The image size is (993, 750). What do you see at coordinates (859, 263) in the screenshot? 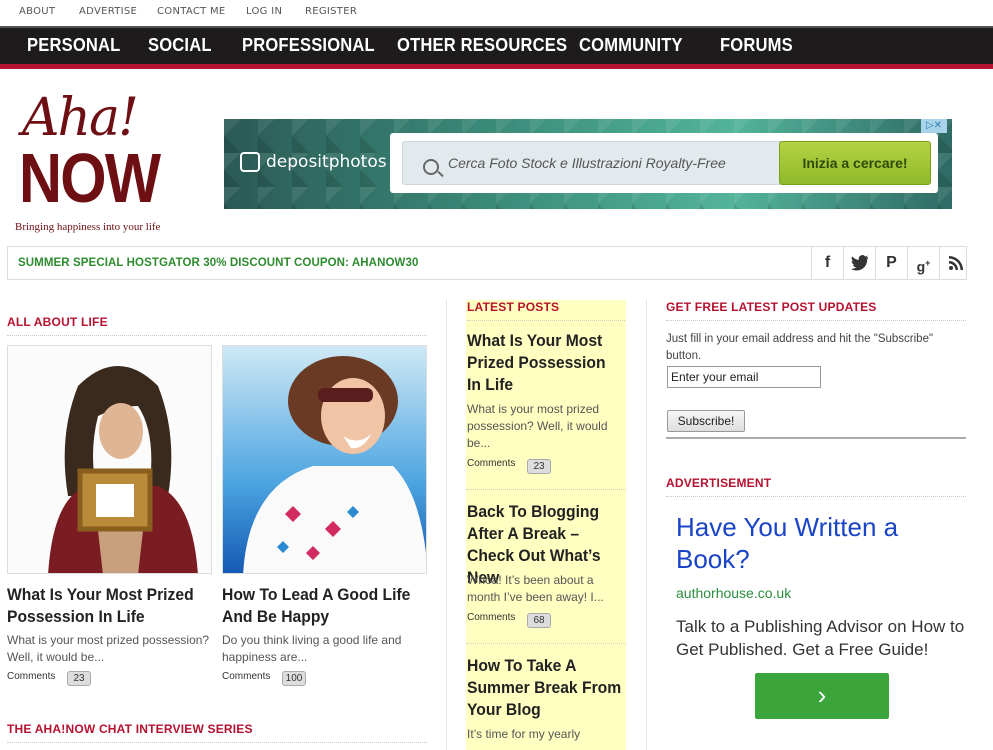
I see `twitter-icon` at bounding box center [859, 263].